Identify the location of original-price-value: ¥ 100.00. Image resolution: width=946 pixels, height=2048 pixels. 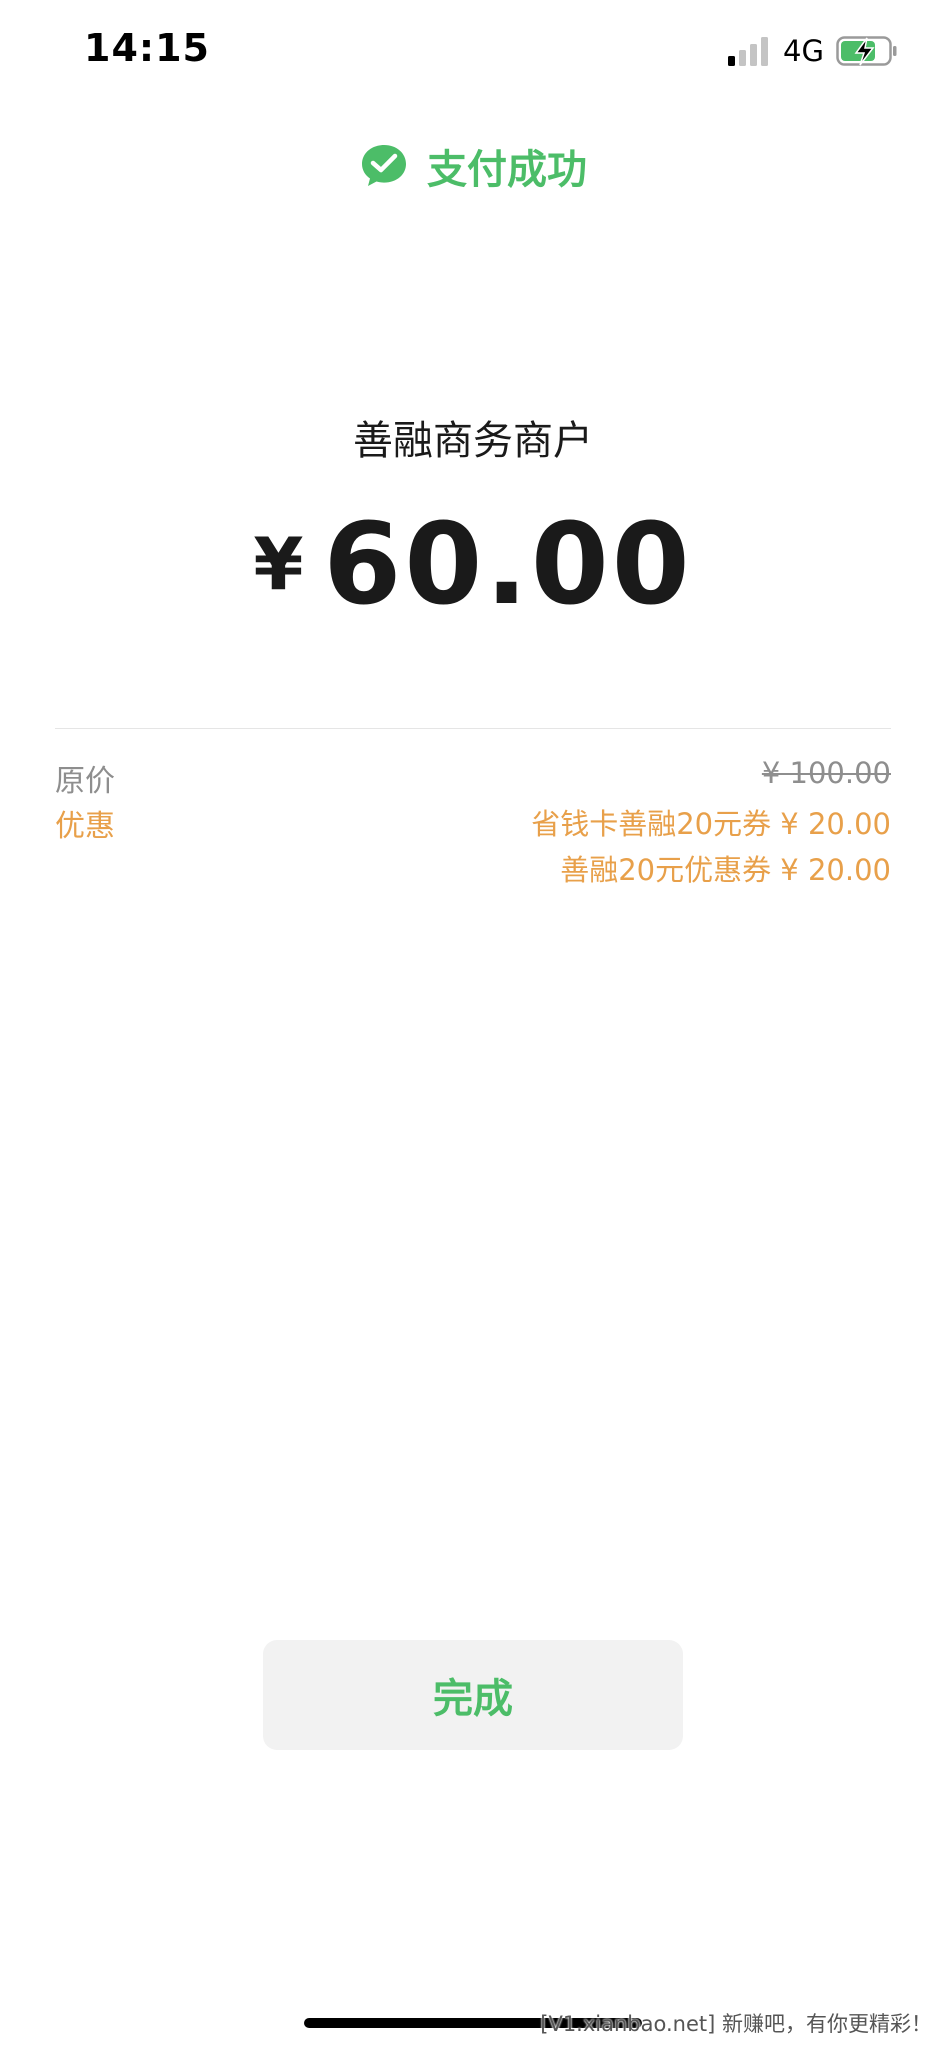
(826, 773).